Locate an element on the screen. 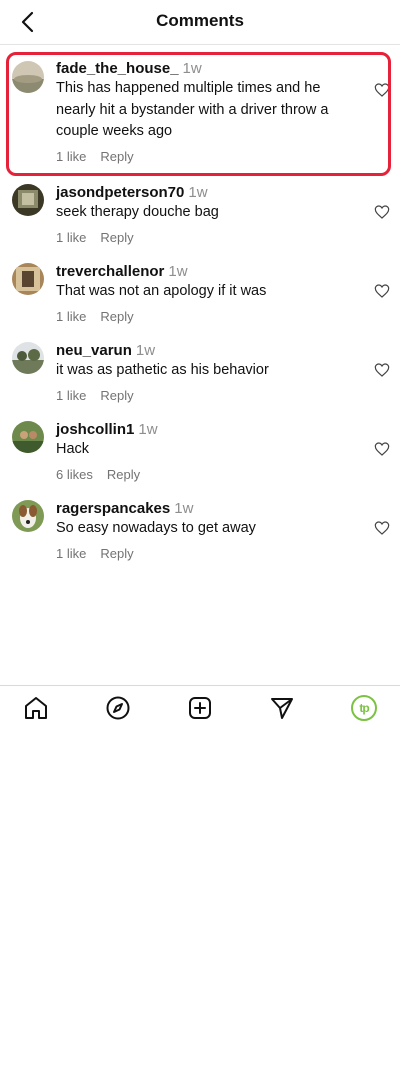  profile-icon: tp is located at coordinates (364, 708).